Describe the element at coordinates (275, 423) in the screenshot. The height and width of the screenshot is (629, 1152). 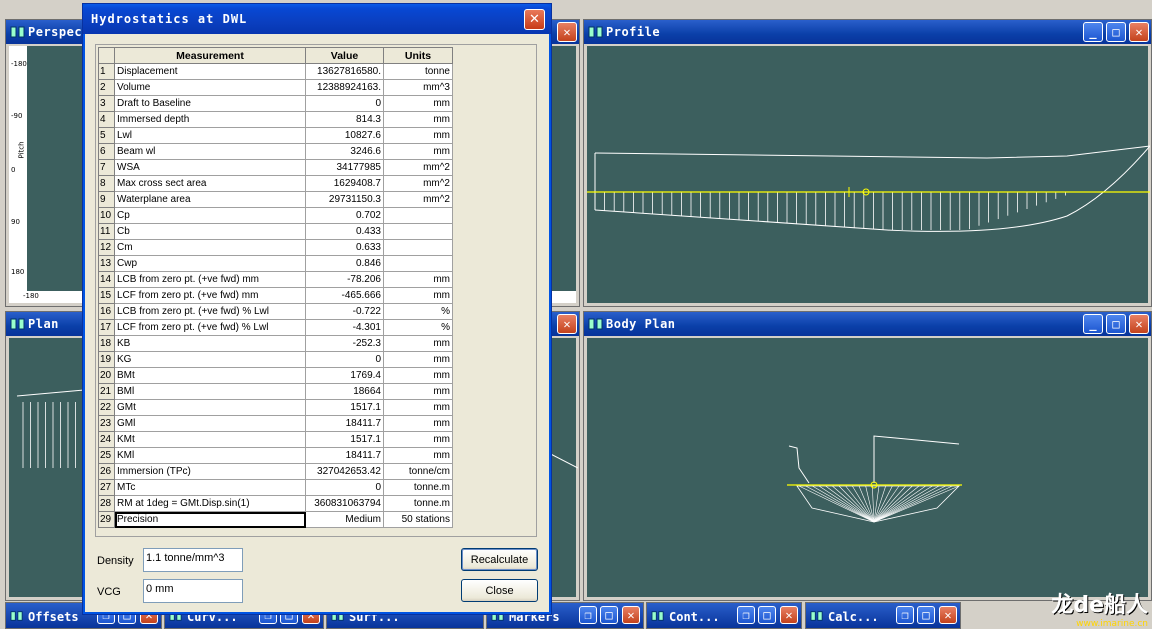
I see `table-row: 23 GMl 18411.7 mm` at that location.